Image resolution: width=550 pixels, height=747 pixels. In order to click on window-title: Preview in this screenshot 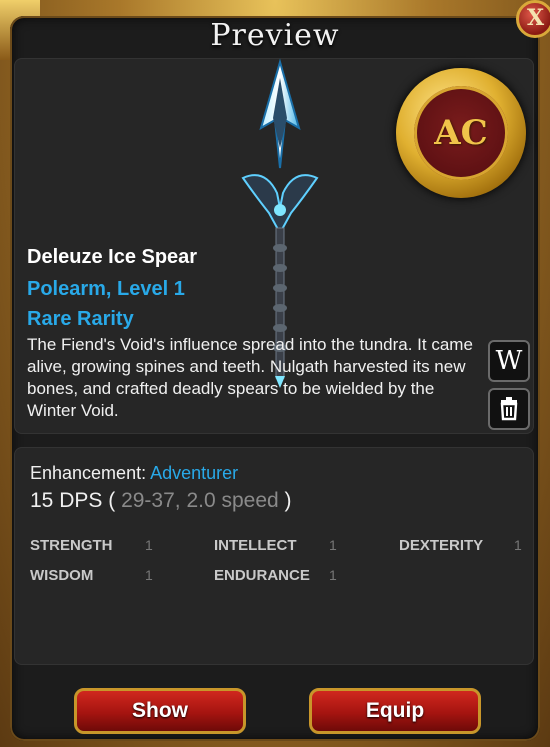, I will do `click(275, 35)`.